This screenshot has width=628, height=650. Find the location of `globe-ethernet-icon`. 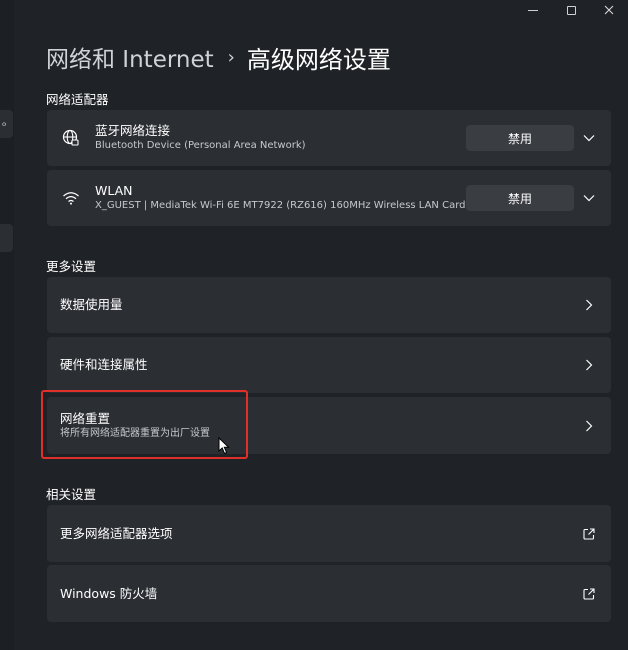

globe-ethernet-icon is located at coordinates (71, 138).